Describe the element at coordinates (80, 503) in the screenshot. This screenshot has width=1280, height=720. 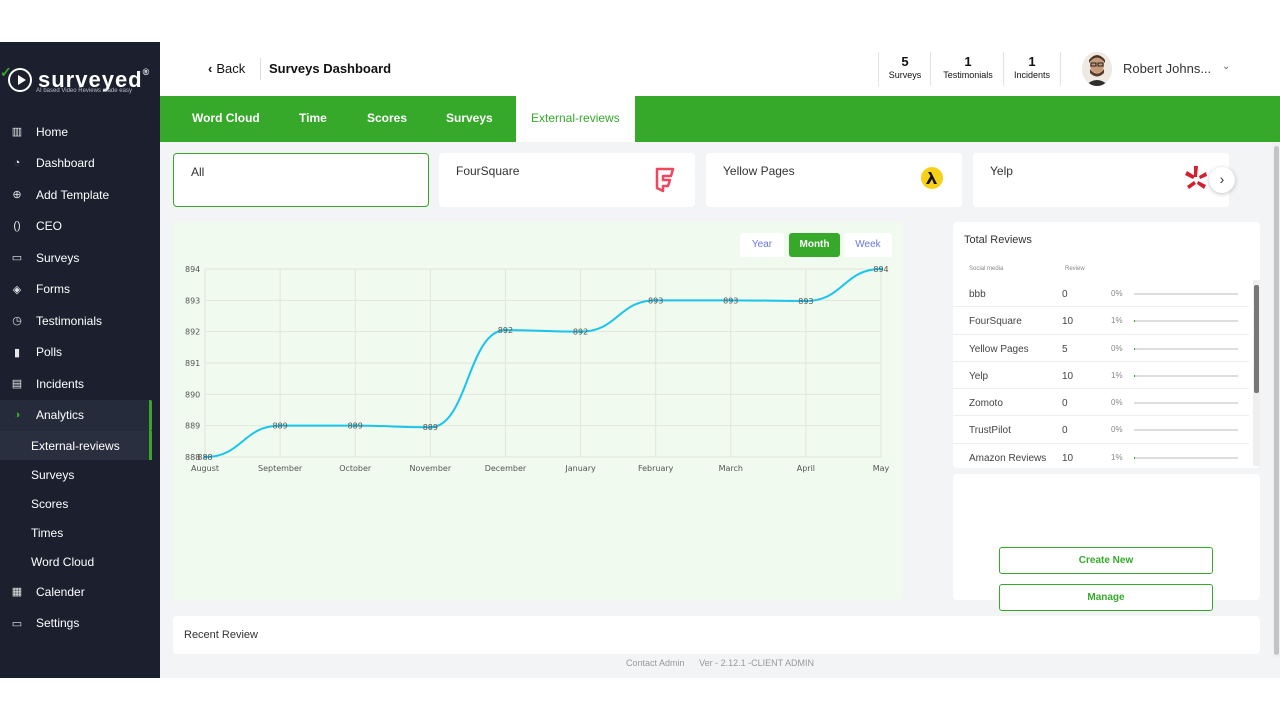
I see `sidebar-subitem-scores: Scores` at that location.